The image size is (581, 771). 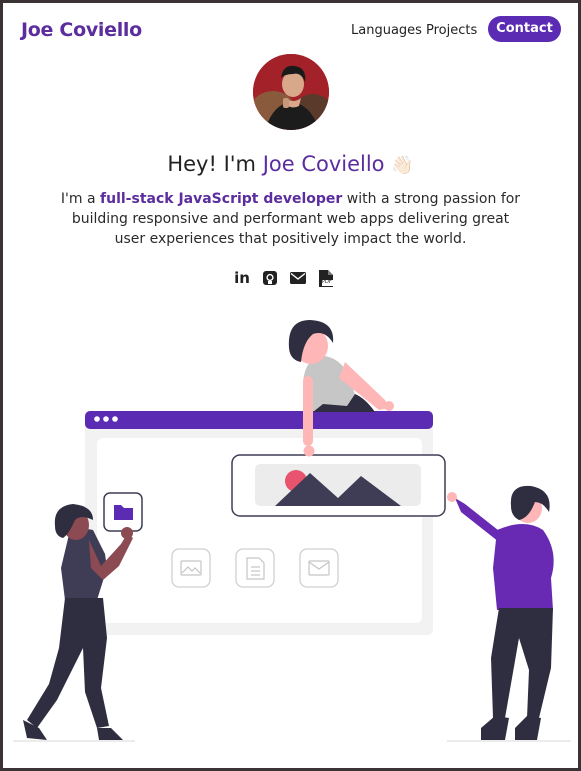 What do you see at coordinates (80, 199) in the screenshot?
I see `intro-prefix: I'm a` at bounding box center [80, 199].